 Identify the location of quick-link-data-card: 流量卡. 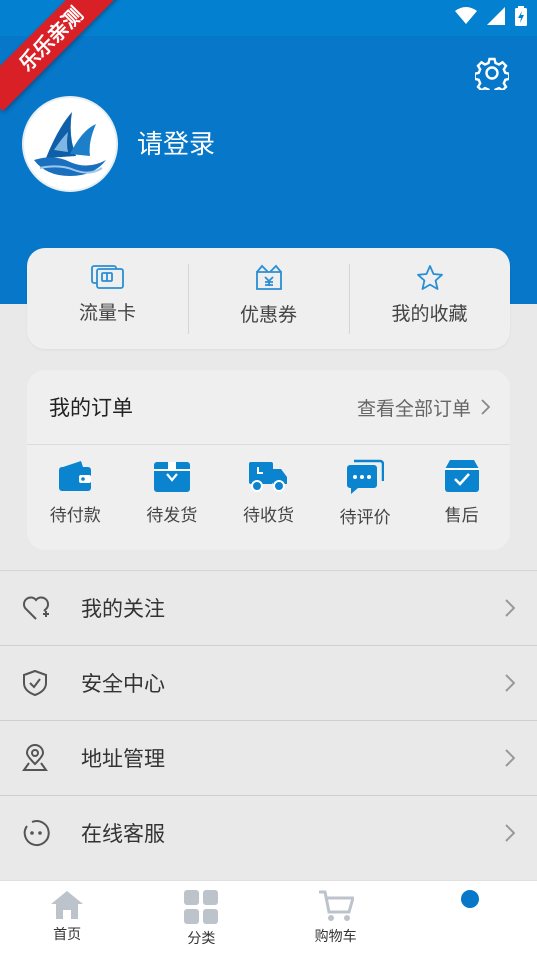
(107, 298).